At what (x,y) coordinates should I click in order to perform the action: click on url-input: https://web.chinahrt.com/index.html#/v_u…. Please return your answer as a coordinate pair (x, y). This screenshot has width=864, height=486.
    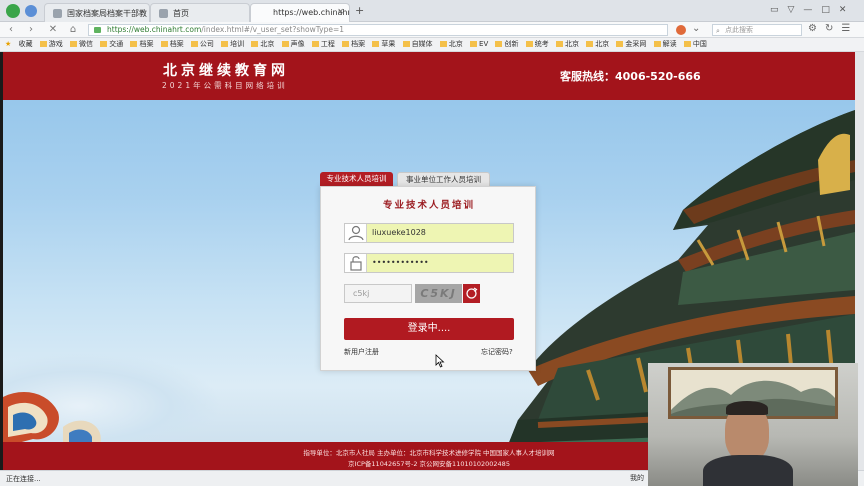
    Looking at the image, I should click on (378, 30).